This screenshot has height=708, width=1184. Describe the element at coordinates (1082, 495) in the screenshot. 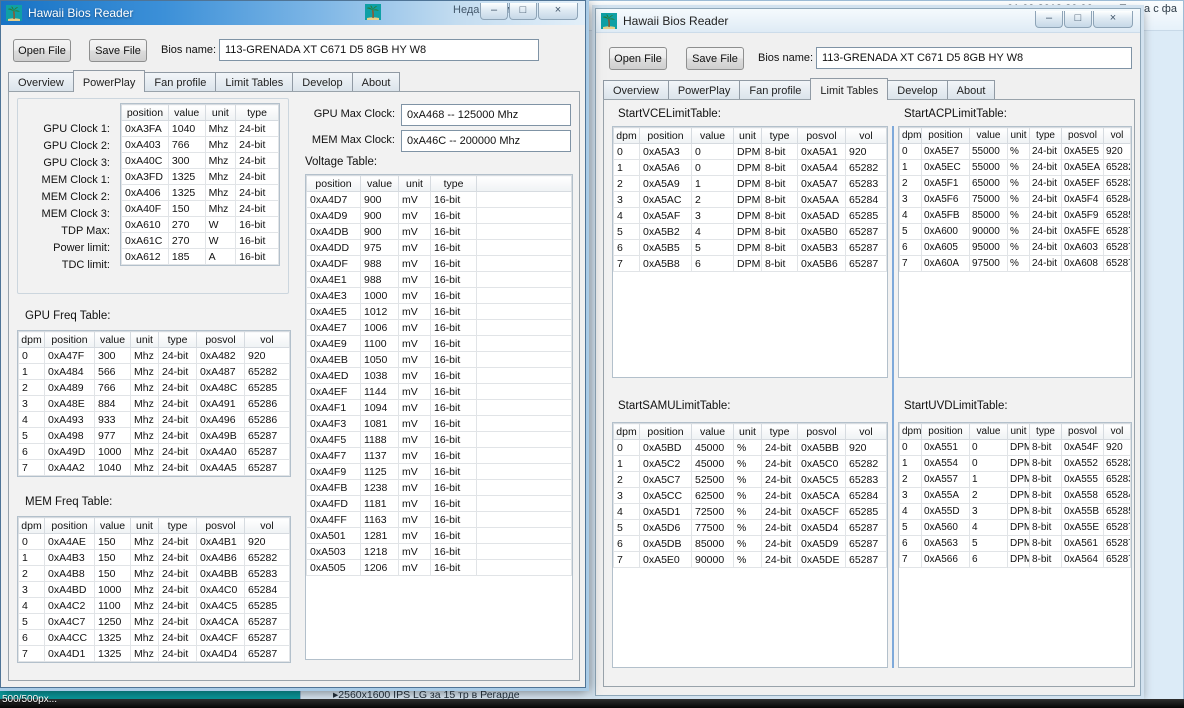

I see `table-cell: 0xA558` at that location.